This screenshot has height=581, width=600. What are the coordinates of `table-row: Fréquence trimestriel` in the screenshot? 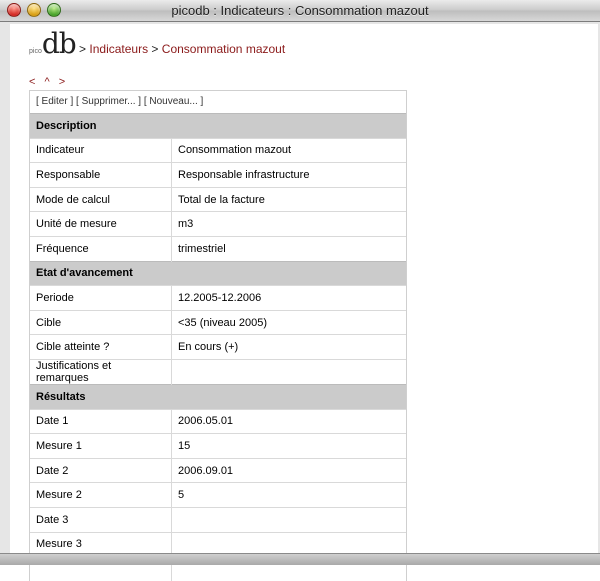 It's located at (218, 248).